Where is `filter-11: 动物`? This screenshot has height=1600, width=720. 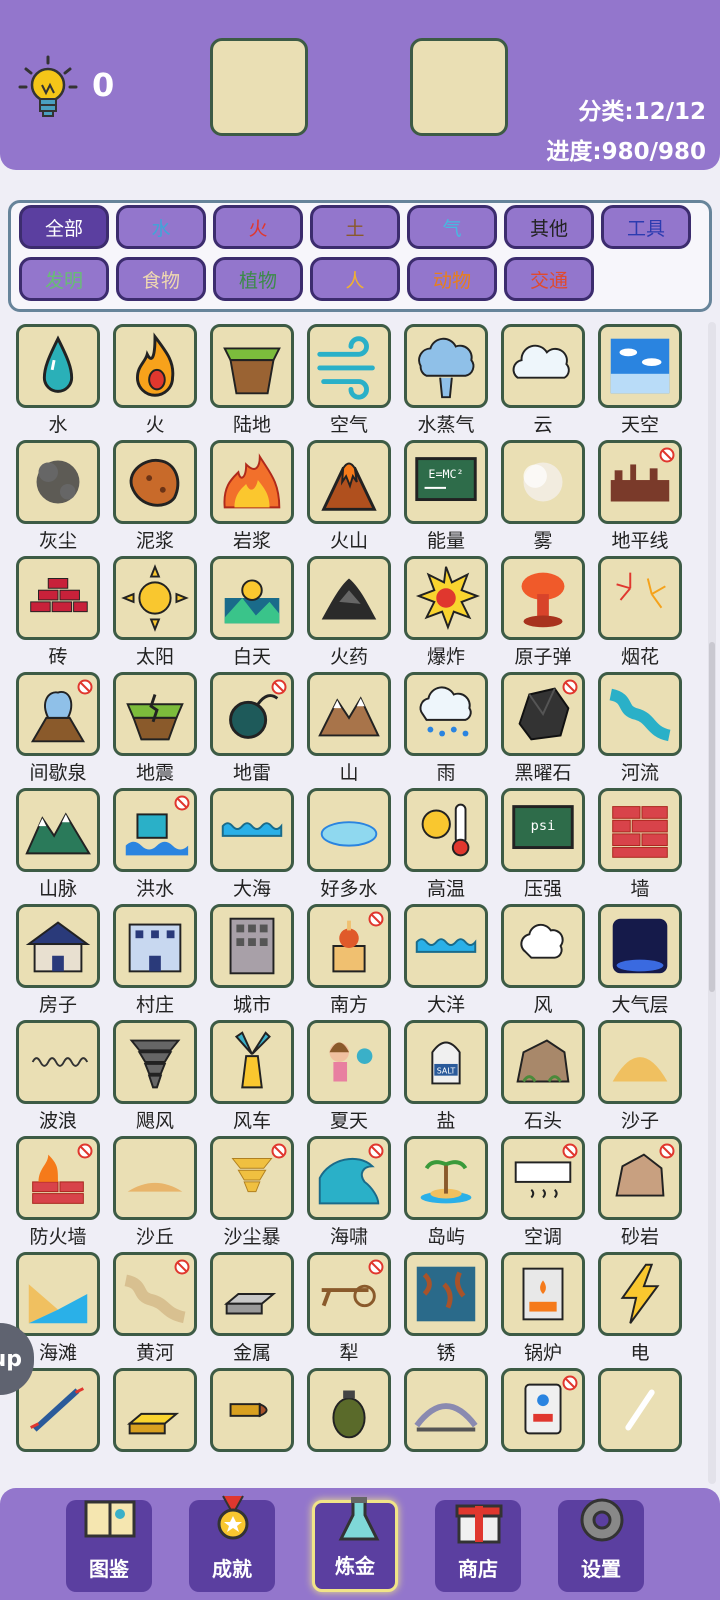
filter-11: 动物 is located at coordinates (452, 279).